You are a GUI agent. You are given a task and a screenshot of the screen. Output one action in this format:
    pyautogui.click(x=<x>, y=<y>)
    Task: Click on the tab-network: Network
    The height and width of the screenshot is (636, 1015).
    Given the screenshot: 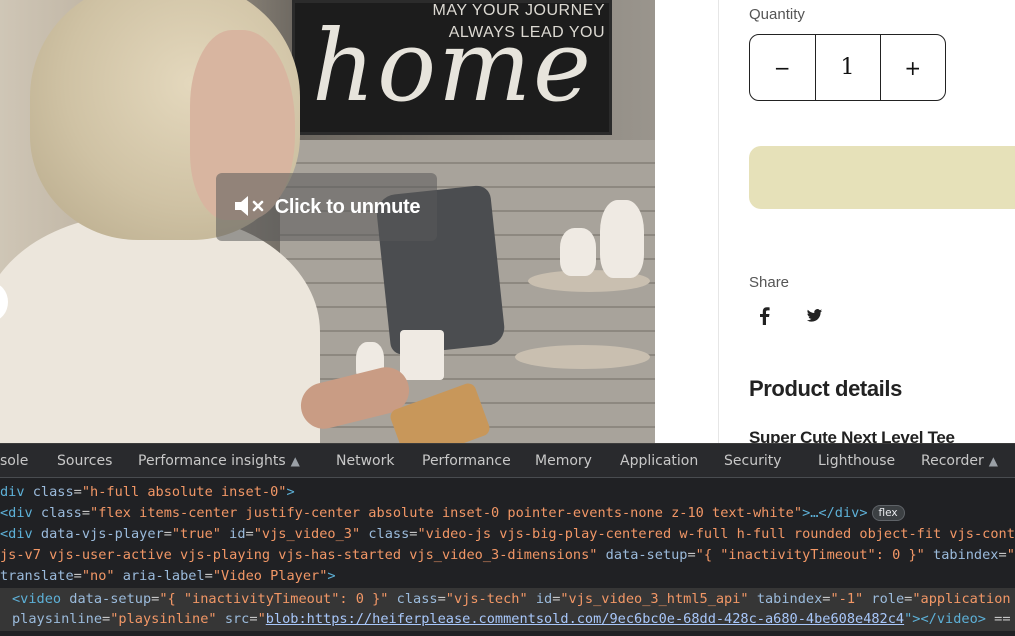 What is the action you would take?
    pyautogui.click(x=365, y=461)
    